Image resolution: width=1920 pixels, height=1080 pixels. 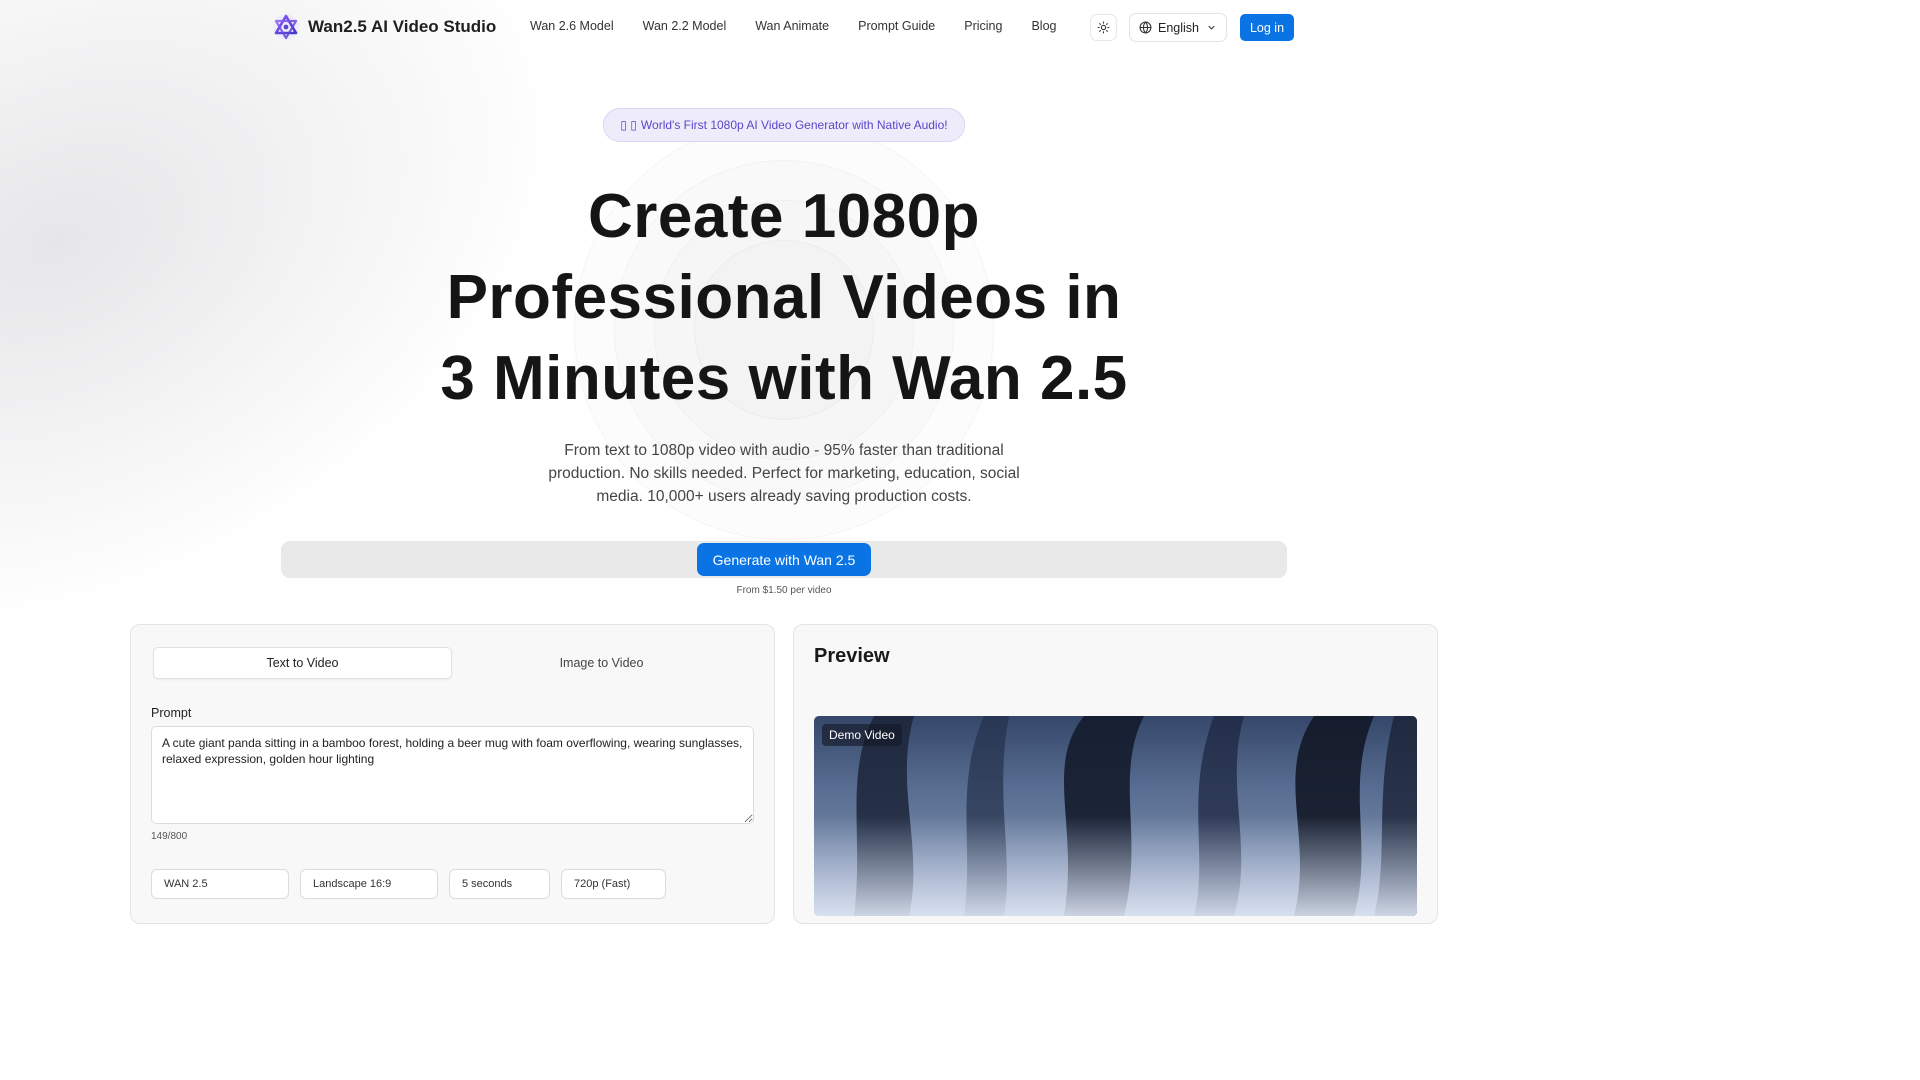 I want to click on brand-logo: Wan2.5 AI Video Studio, so click(x=384, y=27).